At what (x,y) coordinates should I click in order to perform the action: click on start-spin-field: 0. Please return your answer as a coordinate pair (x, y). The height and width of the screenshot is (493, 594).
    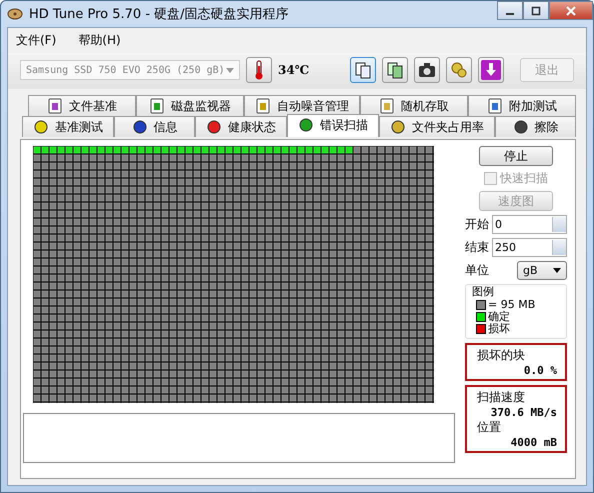
    Looking at the image, I should click on (529, 224).